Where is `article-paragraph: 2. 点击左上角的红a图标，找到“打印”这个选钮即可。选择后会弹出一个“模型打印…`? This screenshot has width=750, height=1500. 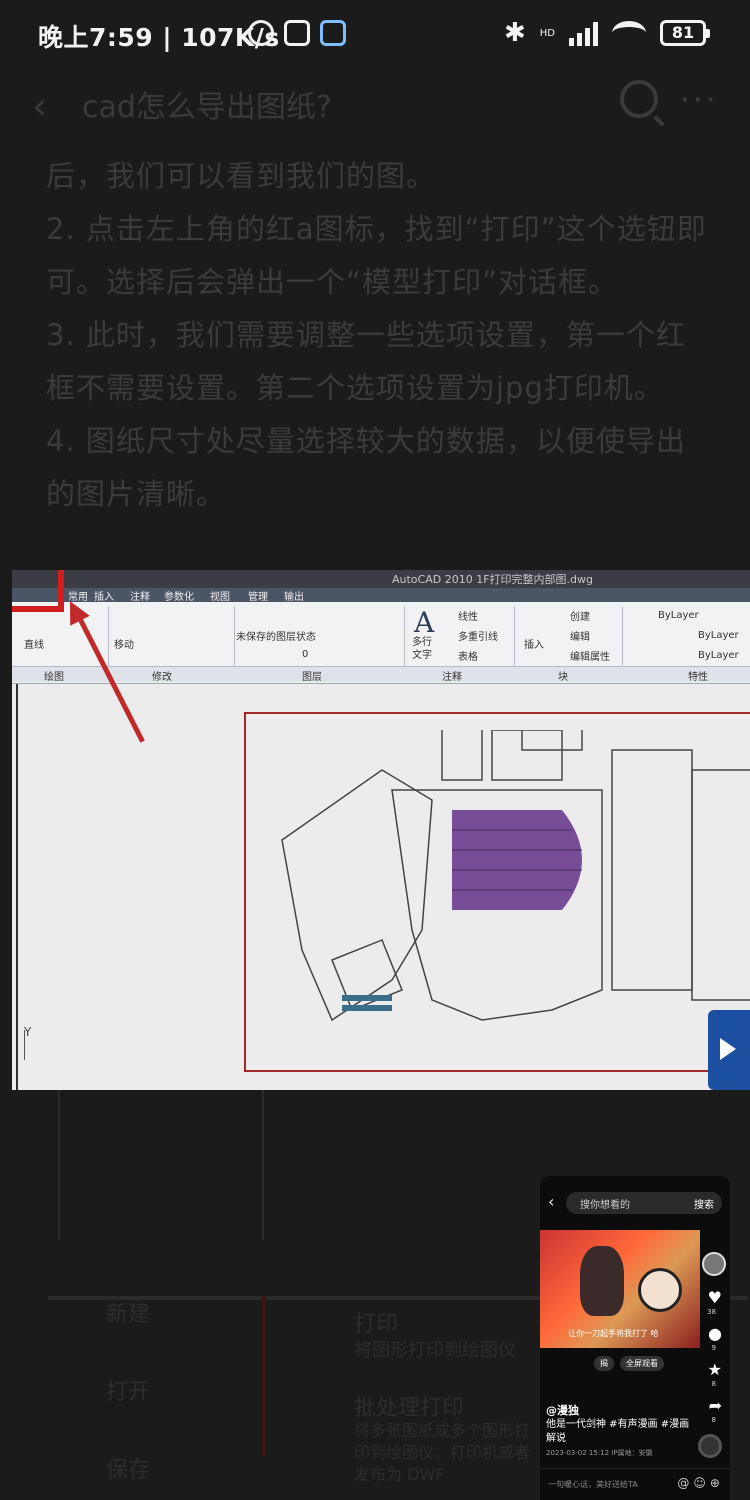 article-paragraph: 2. 点击左上角的红a图标，找到“打印”这个选钮即可。选择后会弹出一个“模型打印… is located at coordinates (376, 255).